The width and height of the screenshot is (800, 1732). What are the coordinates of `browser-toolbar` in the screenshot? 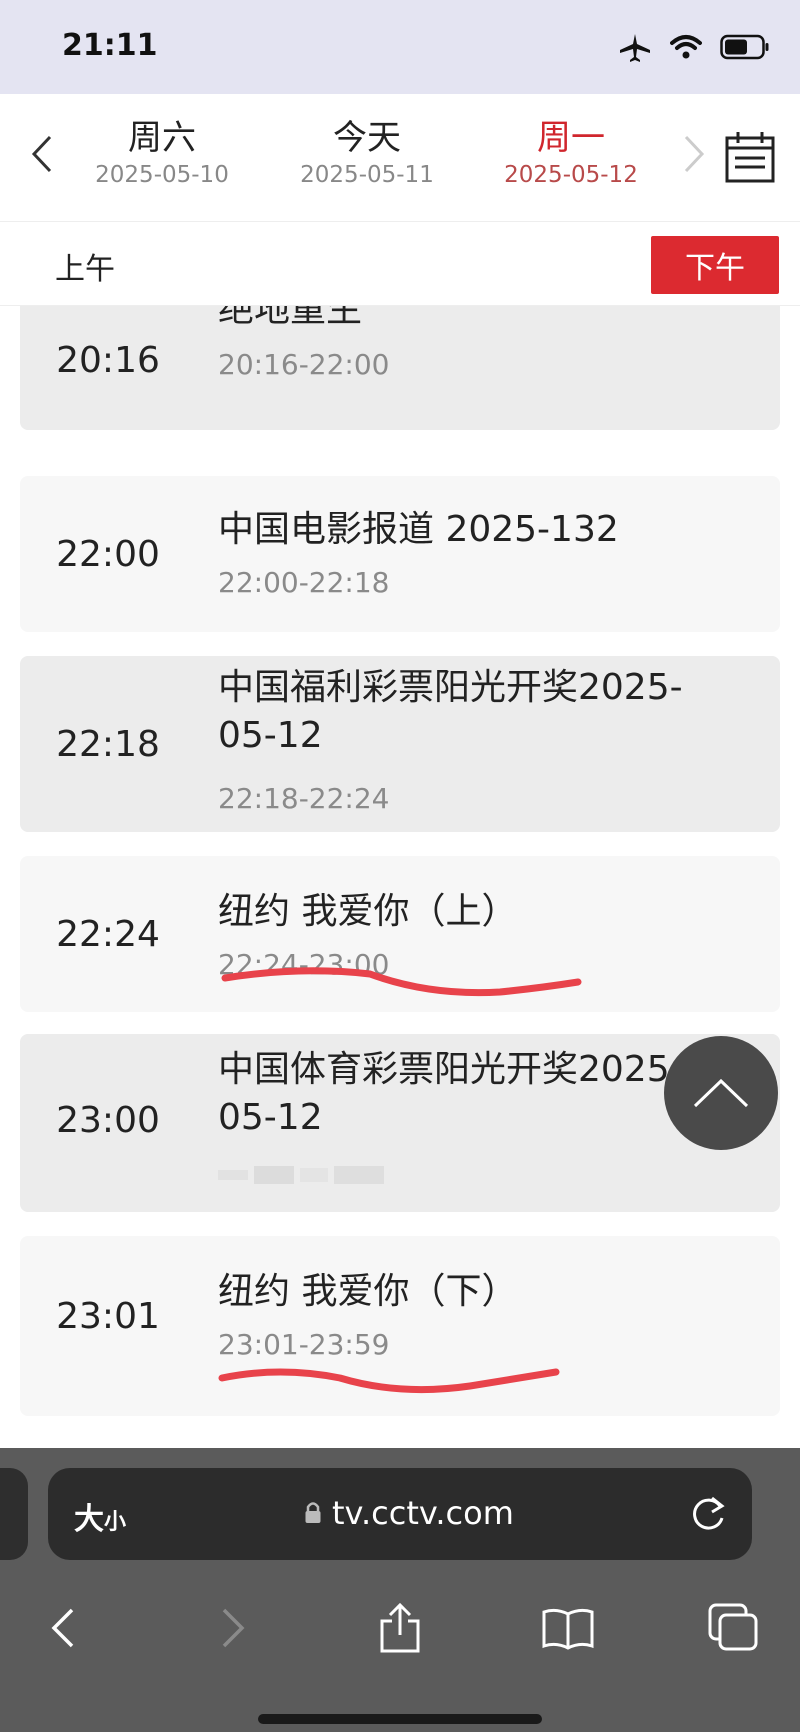 It's located at (400, 1626).